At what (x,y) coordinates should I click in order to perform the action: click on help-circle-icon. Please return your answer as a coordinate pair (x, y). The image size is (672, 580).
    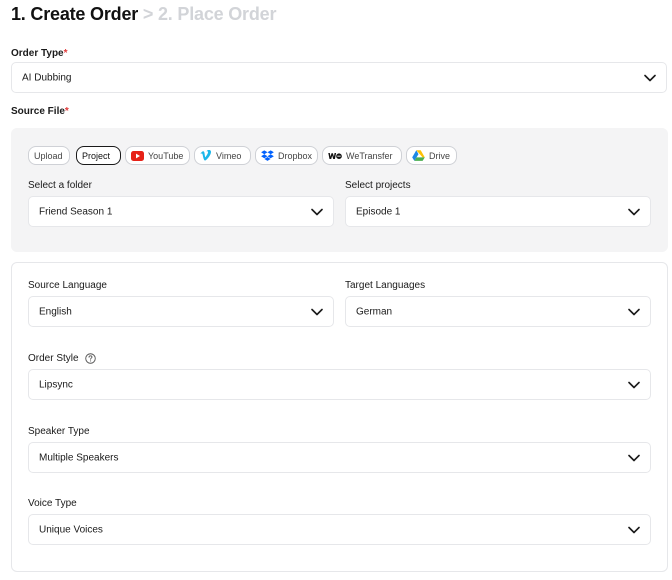
    Looking at the image, I should click on (90, 358).